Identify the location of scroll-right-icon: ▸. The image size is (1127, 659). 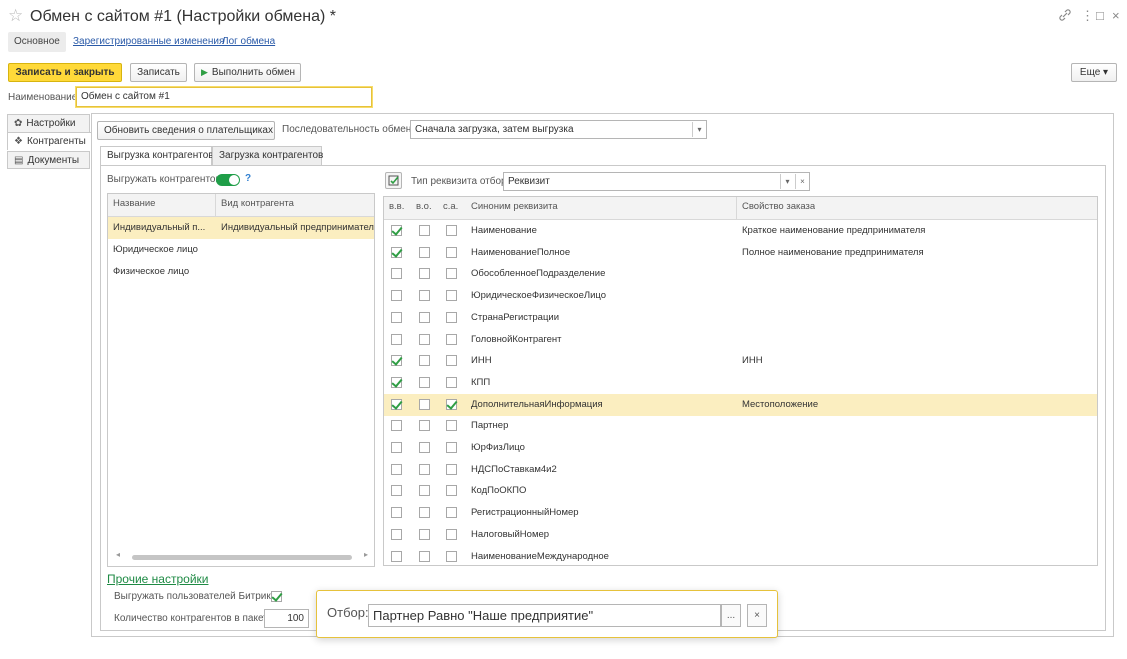
(366, 554).